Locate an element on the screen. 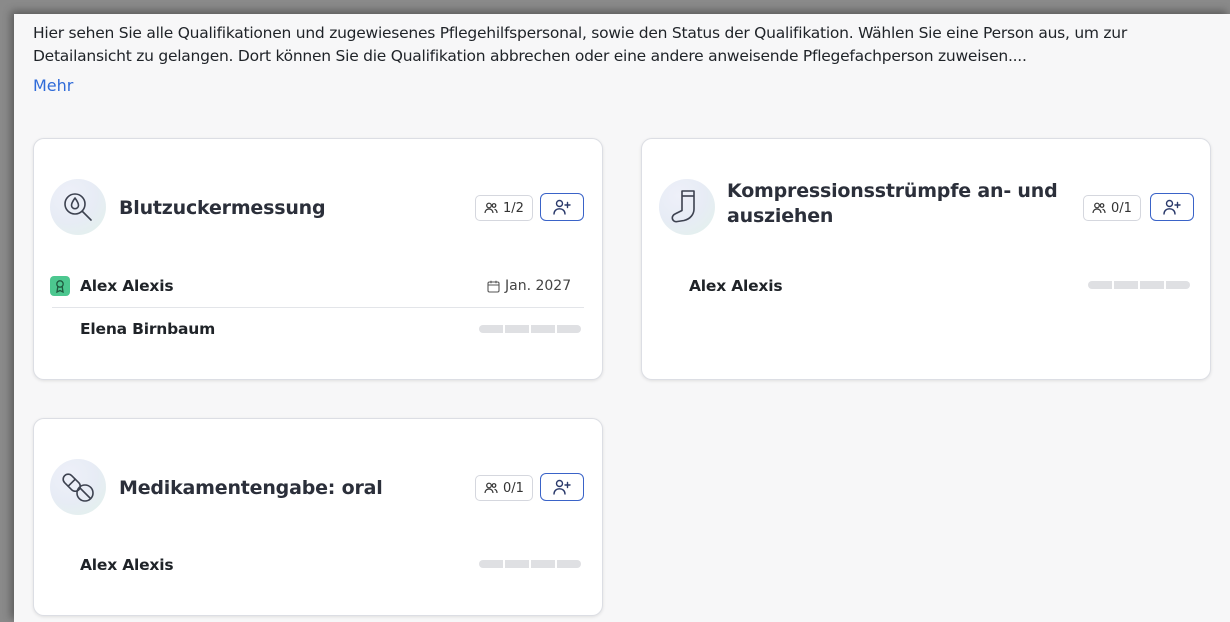 The height and width of the screenshot is (622, 1230). qualification-date: Jan. 2027 is located at coordinates (529, 286).